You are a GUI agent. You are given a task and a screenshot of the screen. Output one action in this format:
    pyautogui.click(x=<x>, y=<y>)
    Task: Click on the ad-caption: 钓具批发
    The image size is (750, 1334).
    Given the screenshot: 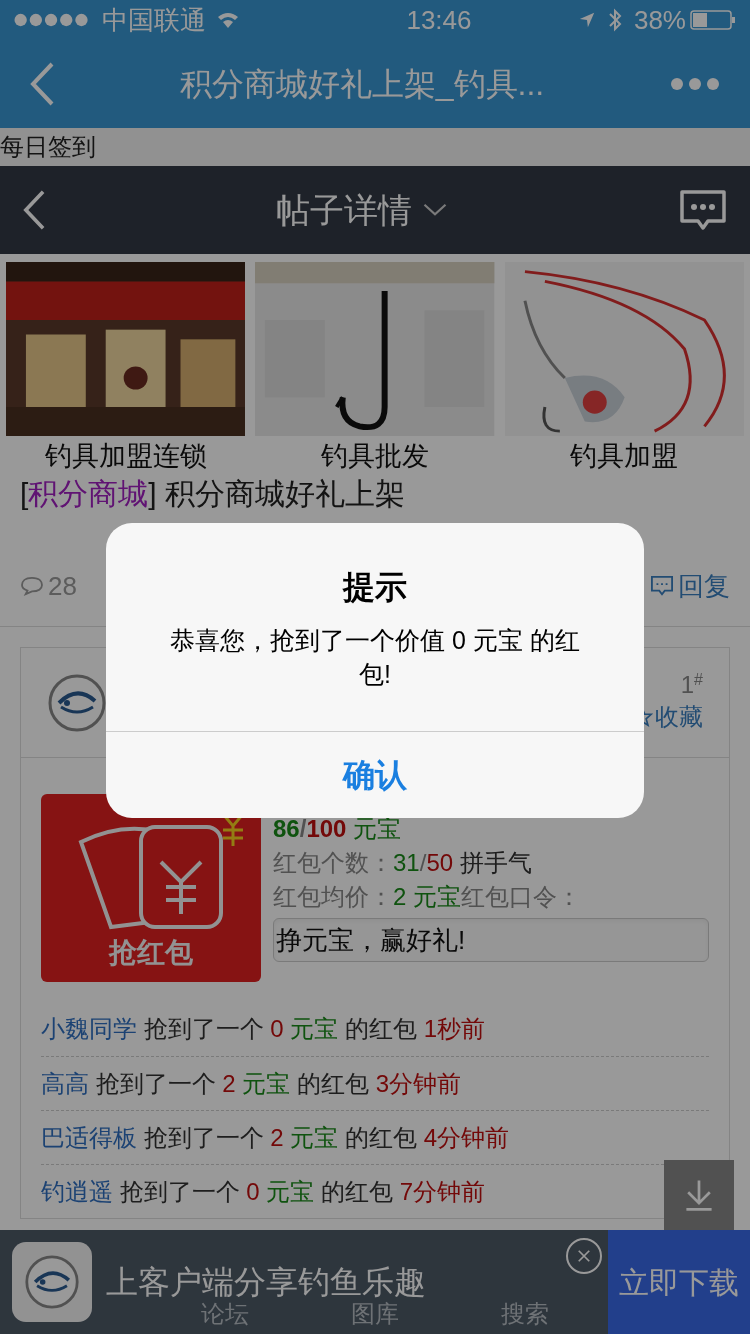 What is the action you would take?
    pyautogui.click(x=375, y=456)
    